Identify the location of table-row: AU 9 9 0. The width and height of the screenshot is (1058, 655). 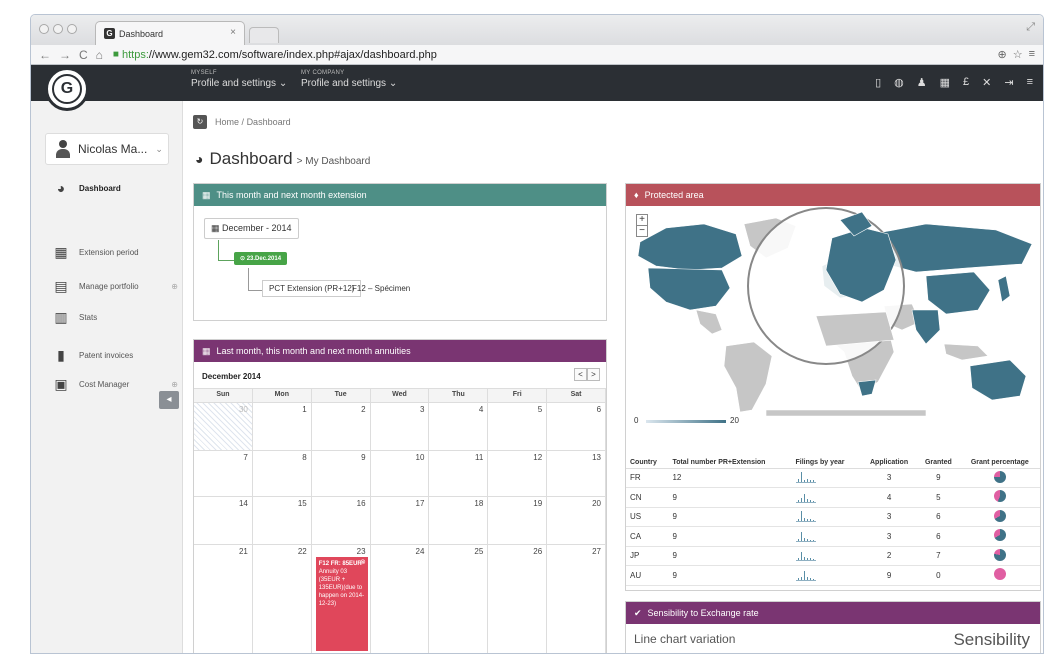
(833, 575).